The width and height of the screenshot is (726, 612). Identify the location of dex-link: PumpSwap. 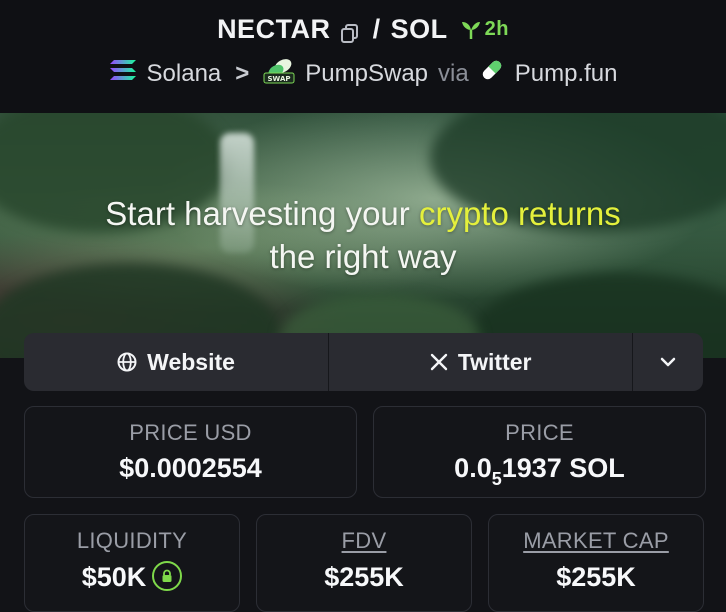
(366, 74).